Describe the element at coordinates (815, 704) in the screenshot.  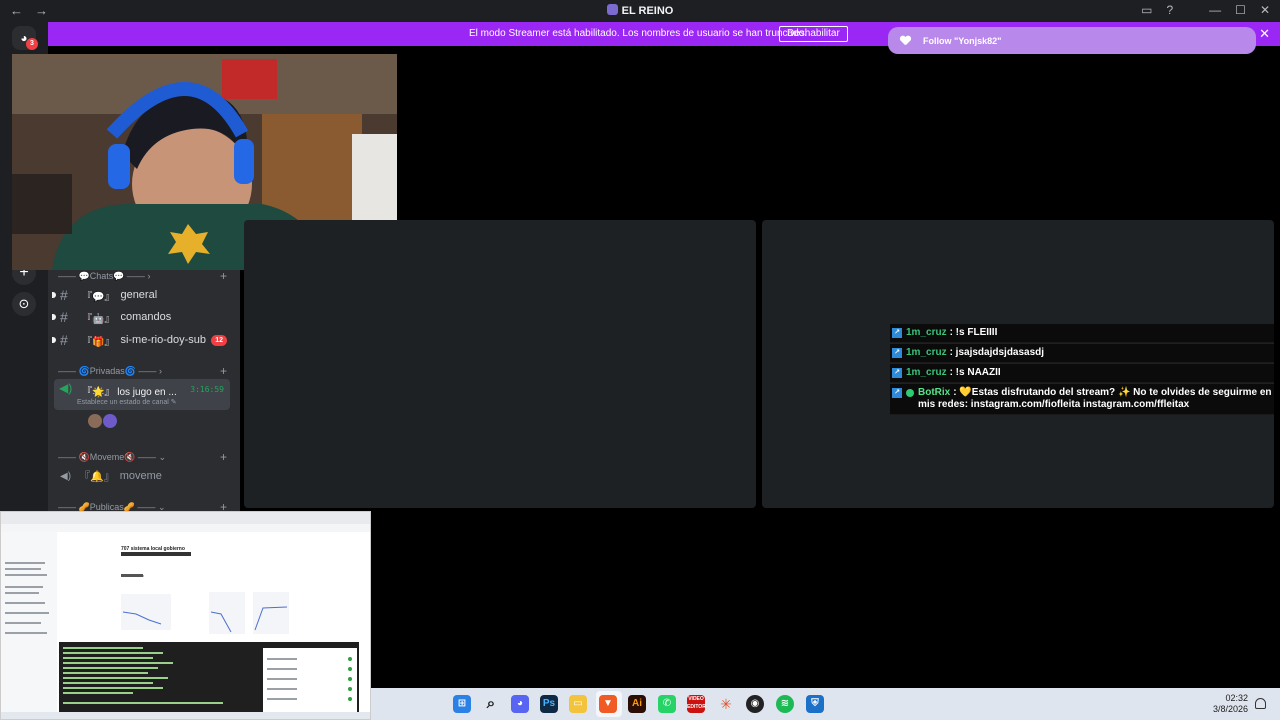
I see `shield-app-icon: ⛨` at that location.